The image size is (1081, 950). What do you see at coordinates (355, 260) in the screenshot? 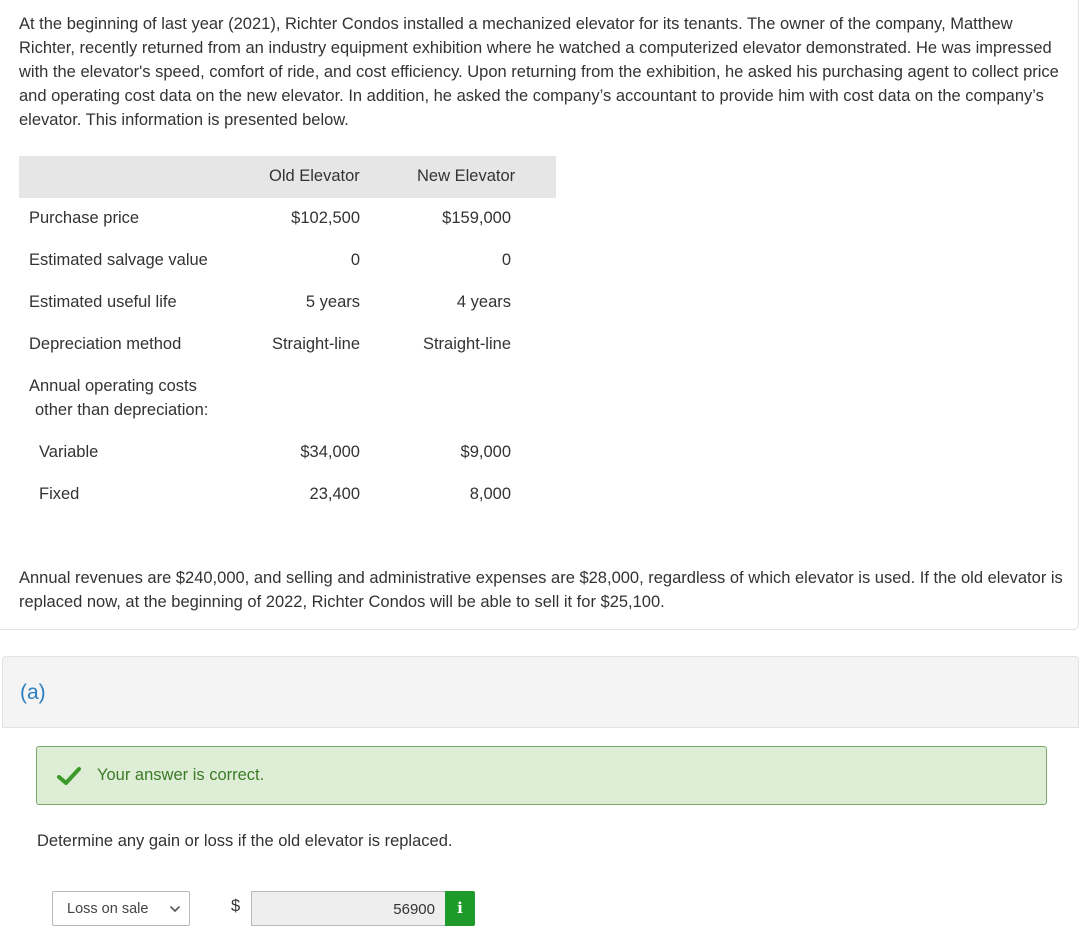
I see `cell-old-salvage-value: 0` at bounding box center [355, 260].